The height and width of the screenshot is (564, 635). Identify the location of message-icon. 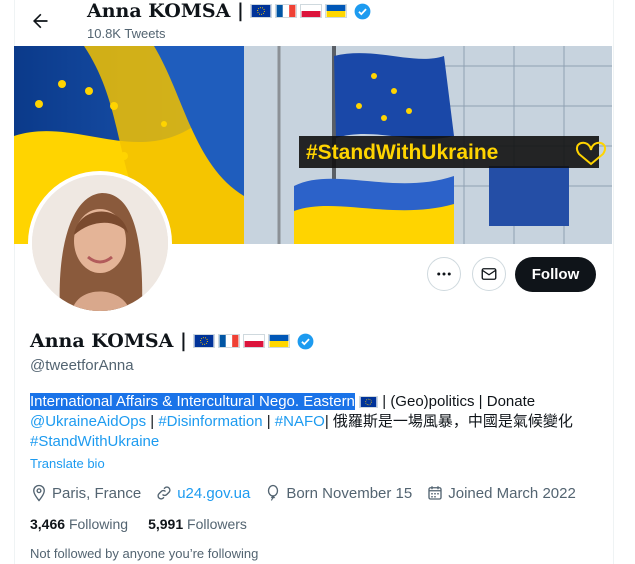
(489, 274).